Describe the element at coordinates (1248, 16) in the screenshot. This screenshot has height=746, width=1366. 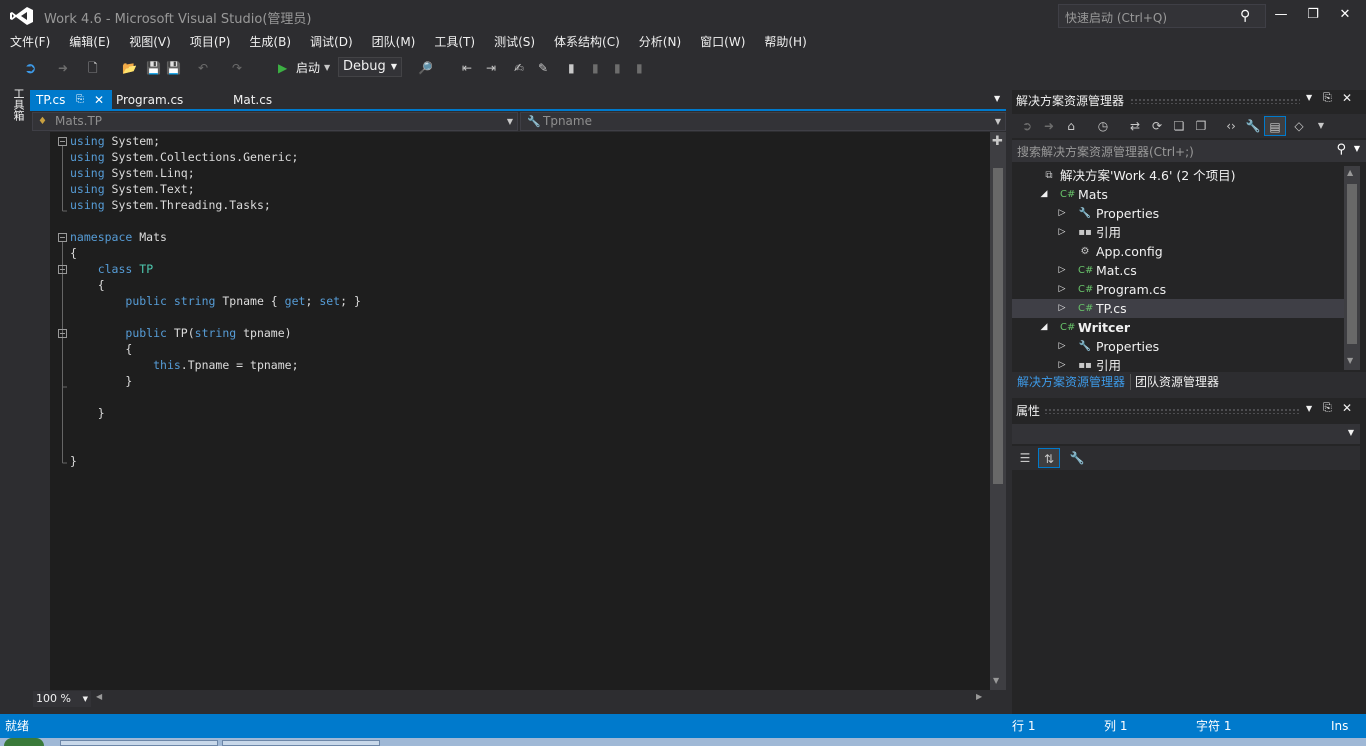
I see `search-icon: ⚲` at that location.